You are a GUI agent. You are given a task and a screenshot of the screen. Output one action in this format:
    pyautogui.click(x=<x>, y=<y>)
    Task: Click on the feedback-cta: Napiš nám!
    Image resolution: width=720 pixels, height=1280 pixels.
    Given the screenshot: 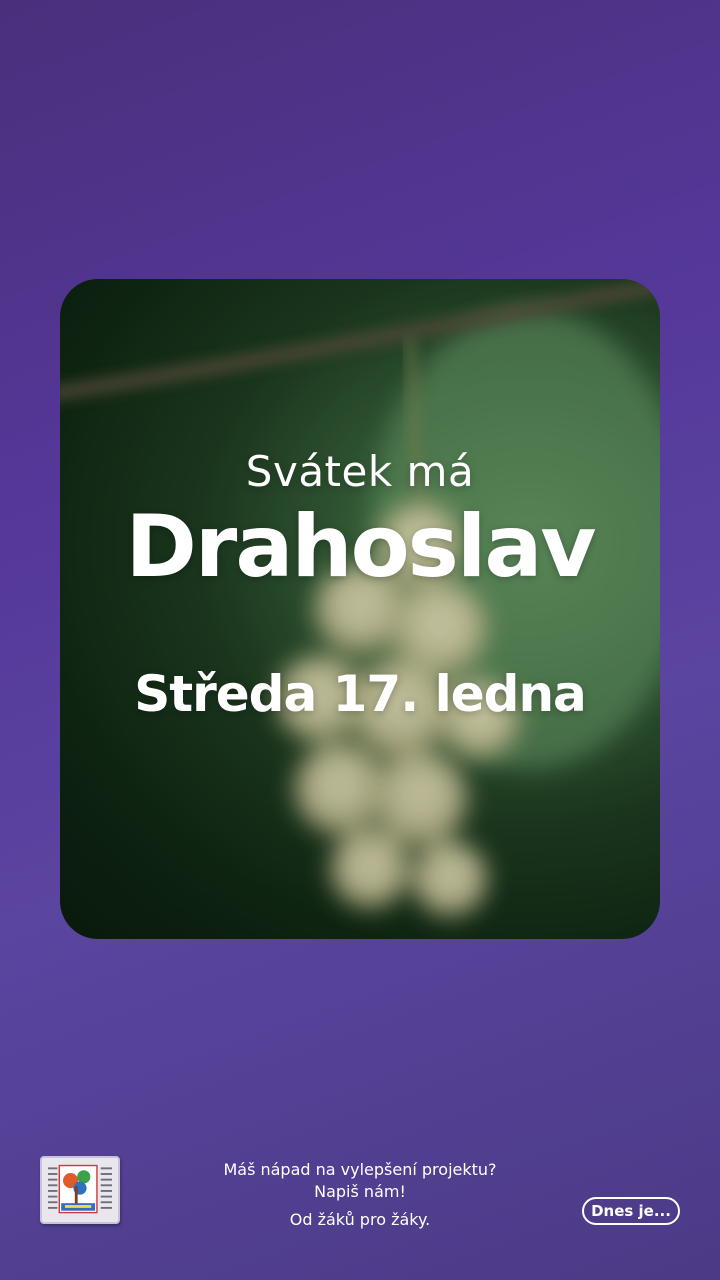 What is the action you would take?
    pyautogui.click(x=360, y=1192)
    